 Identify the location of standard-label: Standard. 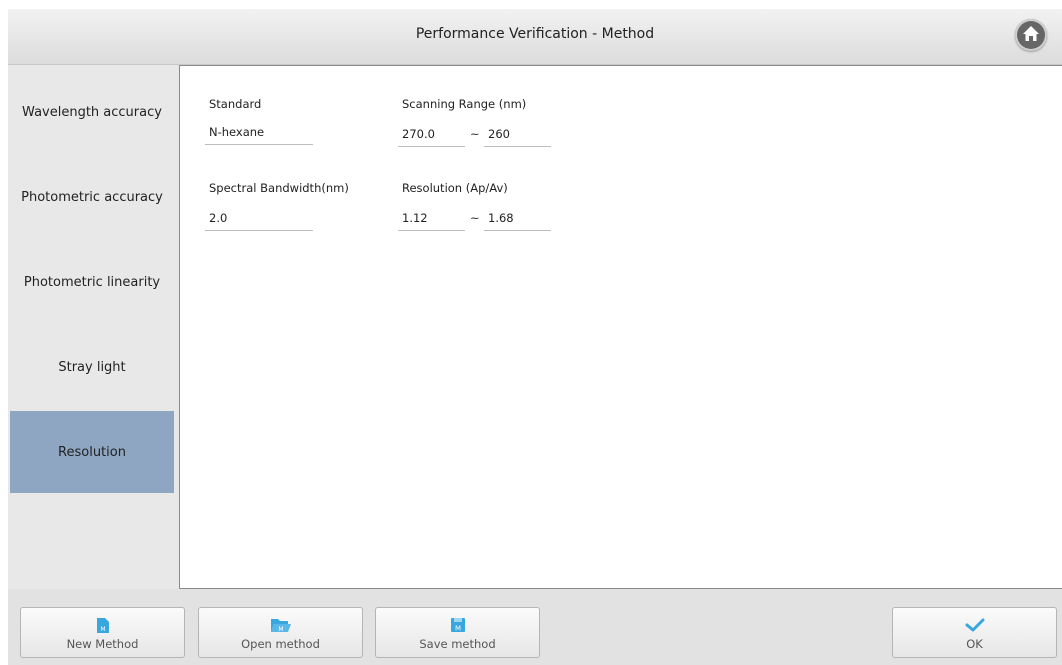
(235, 104).